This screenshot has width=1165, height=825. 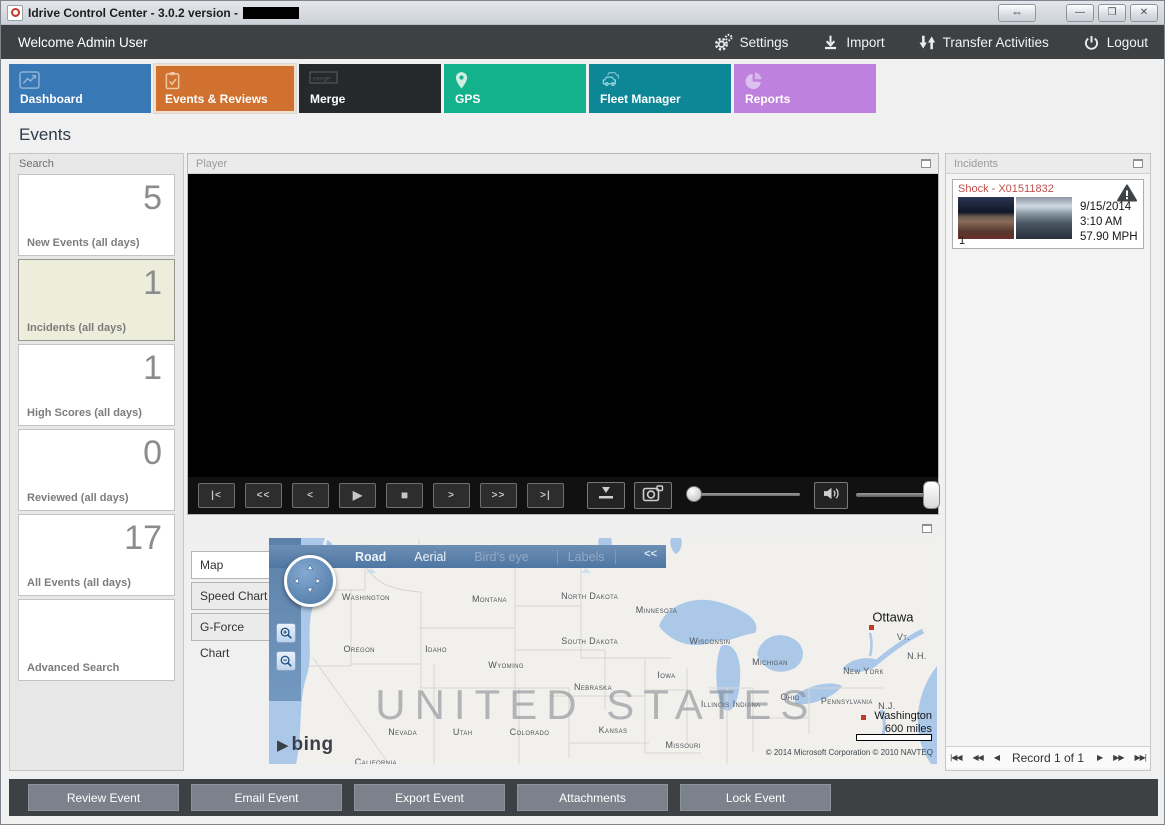 What do you see at coordinates (489, 599) in the screenshot?
I see `state-label-montana: Montana` at bounding box center [489, 599].